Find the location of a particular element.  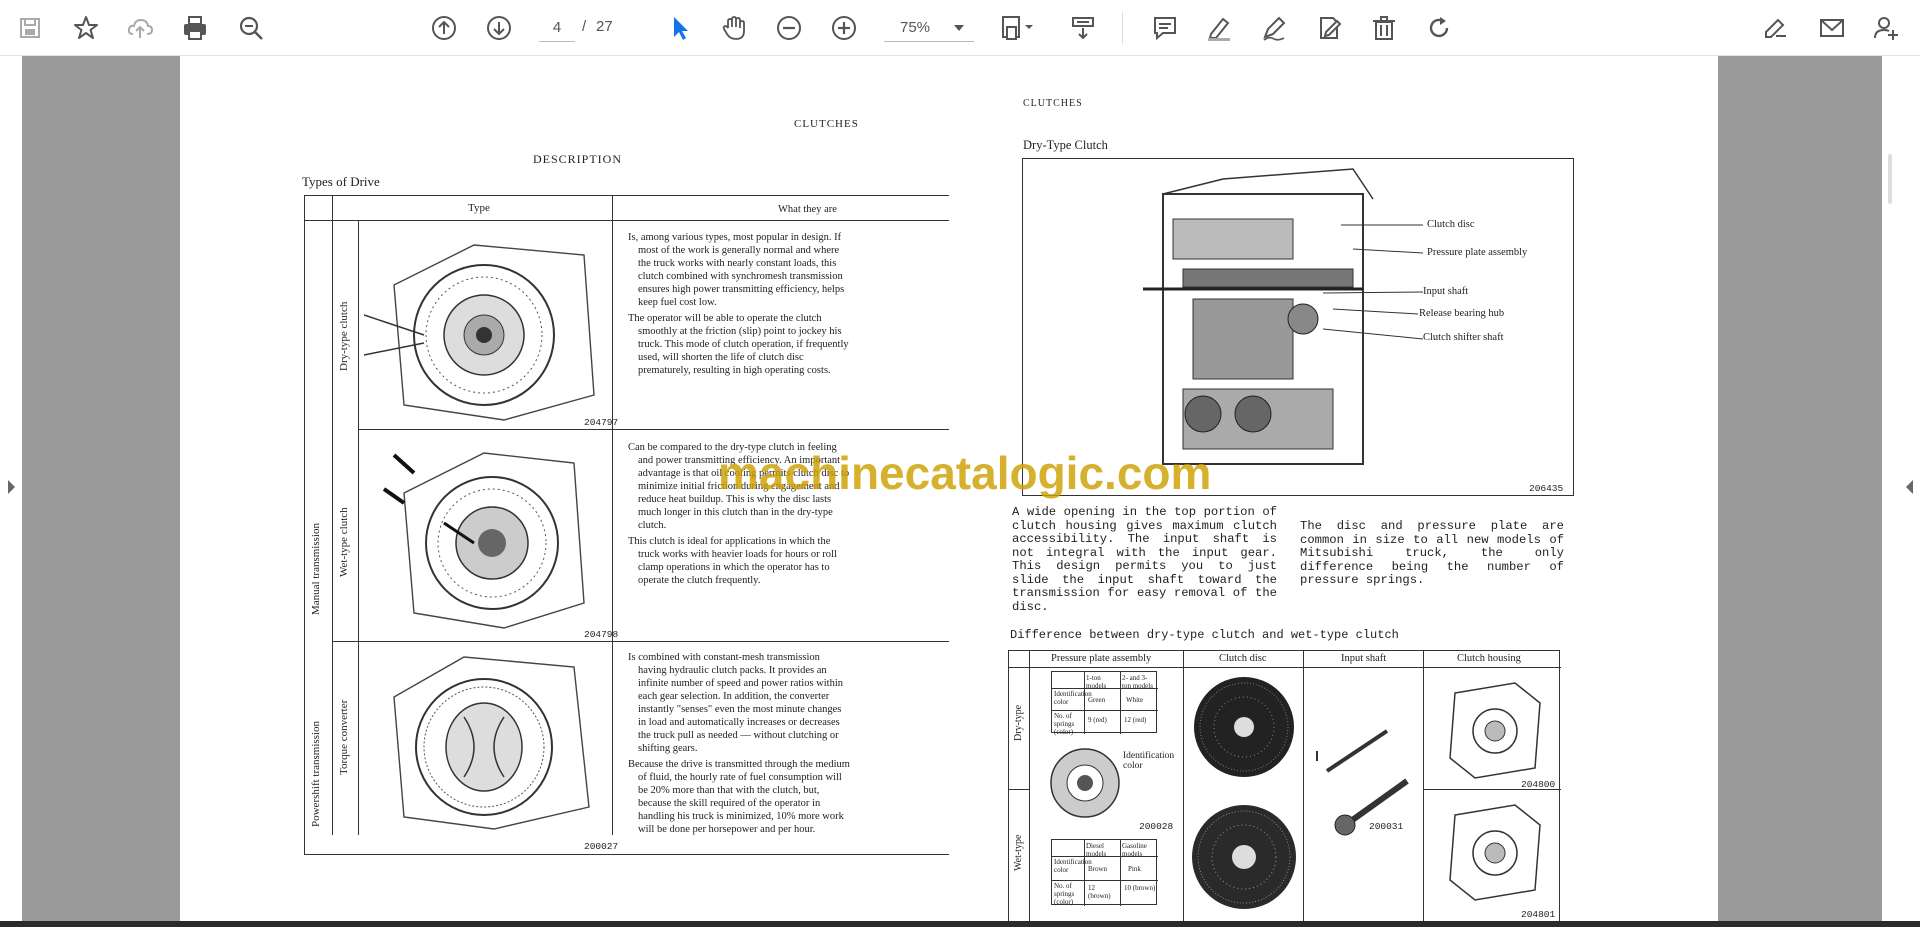

delete-icon is located at coordinates (1384, 28).